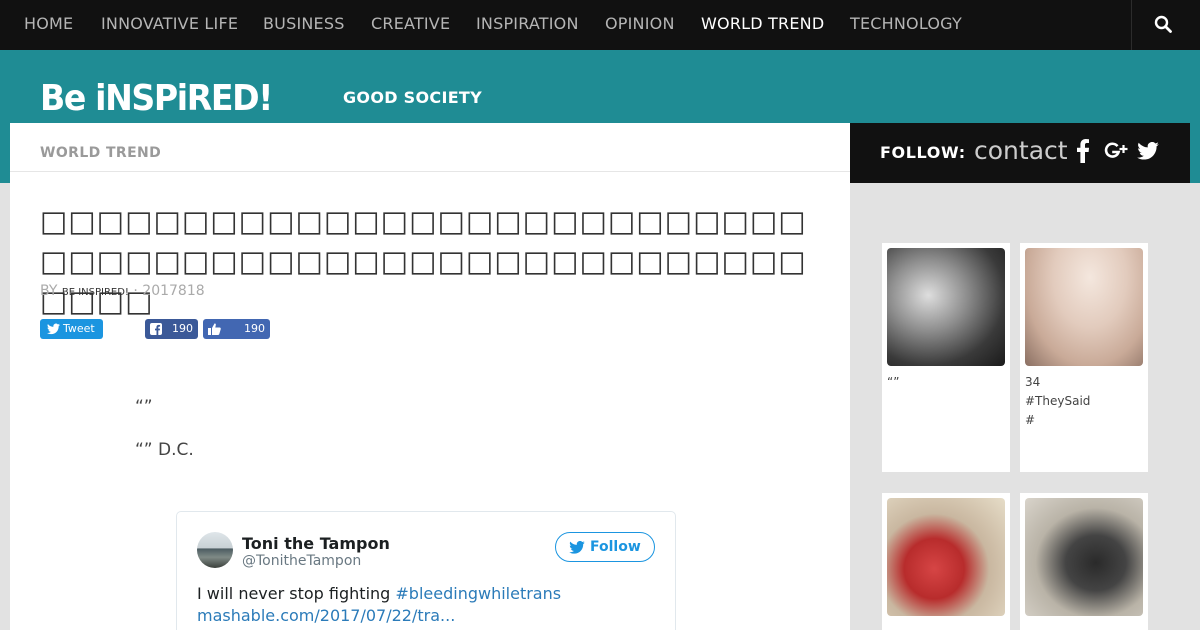 This screenshot has height=630, width=1200. I want to click on post-caption-line: #TheySaid, so click(1058, 401).